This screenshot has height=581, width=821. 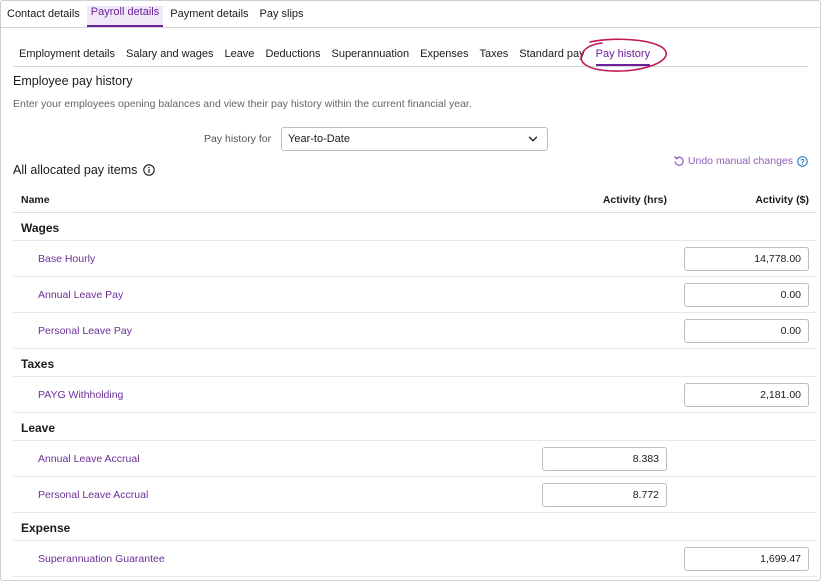 I want to click on column-header-name: Name, so click(x=35, y=200).